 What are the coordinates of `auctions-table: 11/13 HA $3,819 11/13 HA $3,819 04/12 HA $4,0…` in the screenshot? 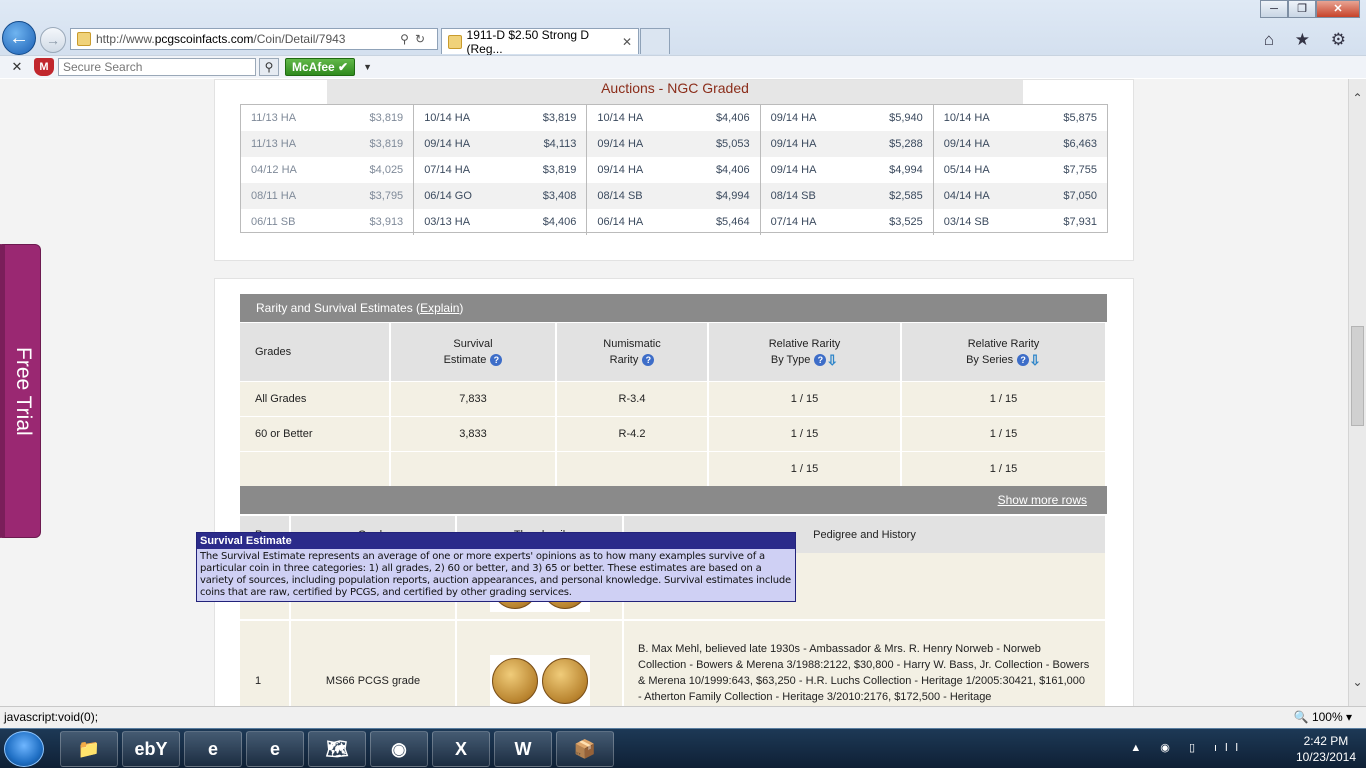 It's located at (674, 169).